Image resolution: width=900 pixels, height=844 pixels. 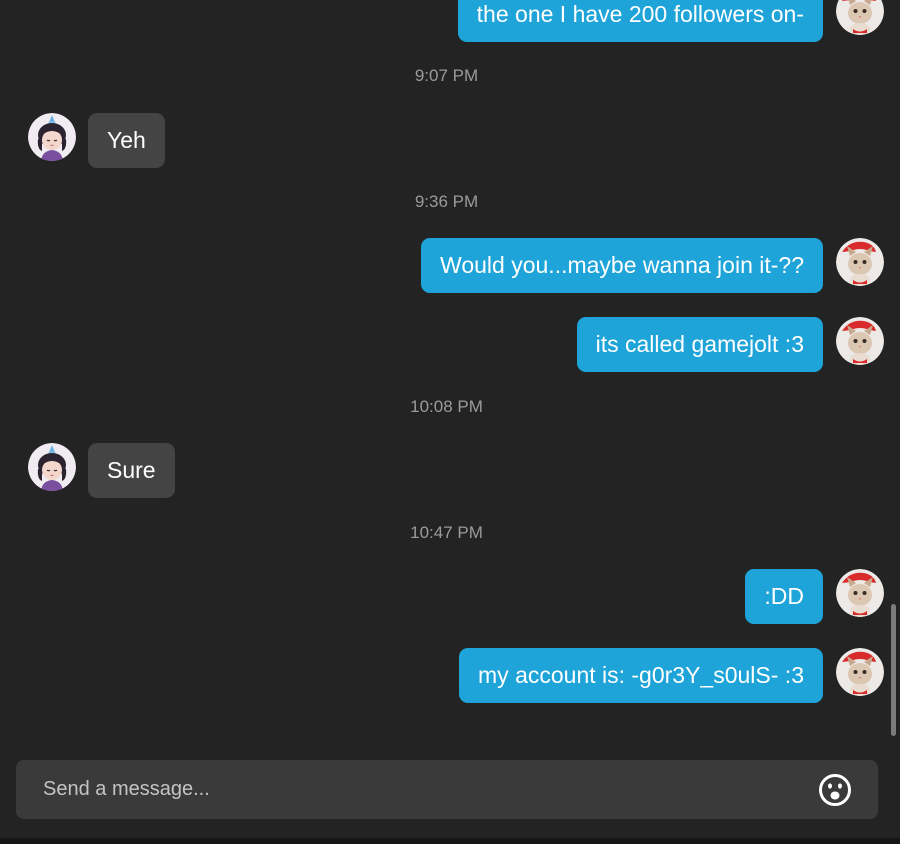 I want to click on timestamp: 10:08 PM, so click(x=446, y=406).